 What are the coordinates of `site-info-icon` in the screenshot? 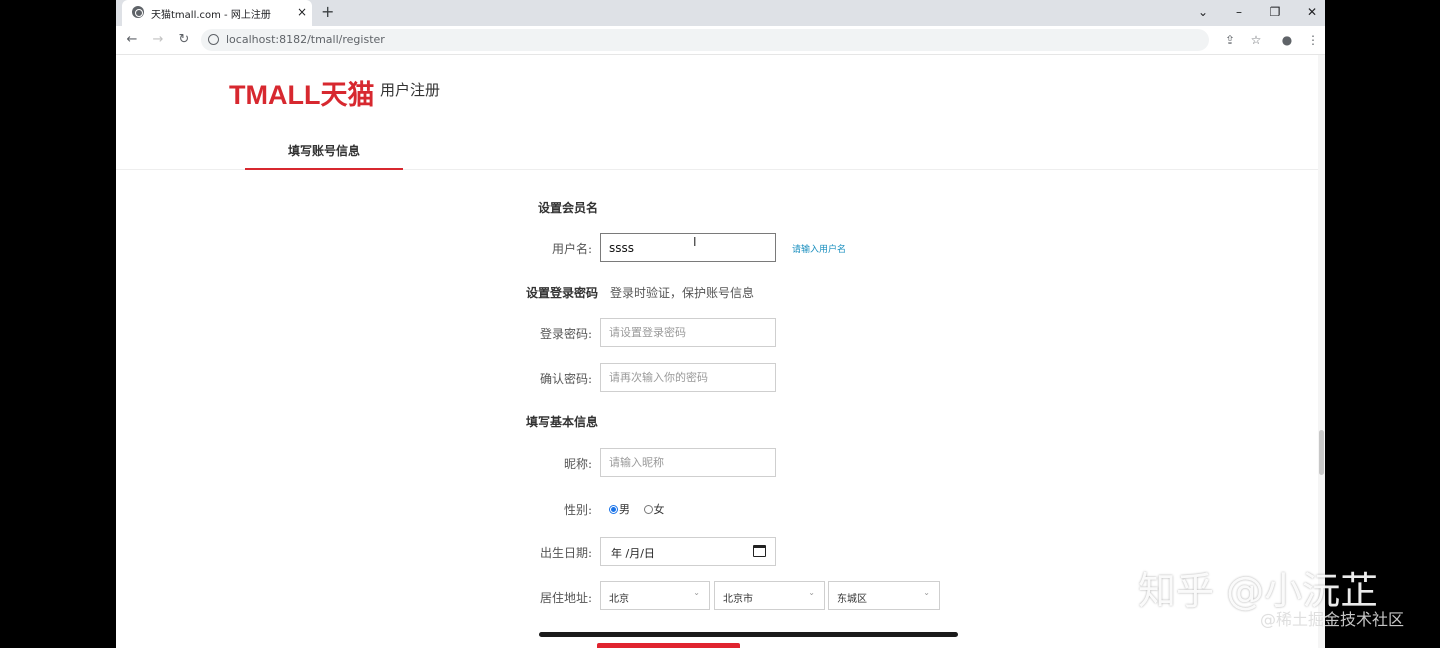 It's located at (213, 39).